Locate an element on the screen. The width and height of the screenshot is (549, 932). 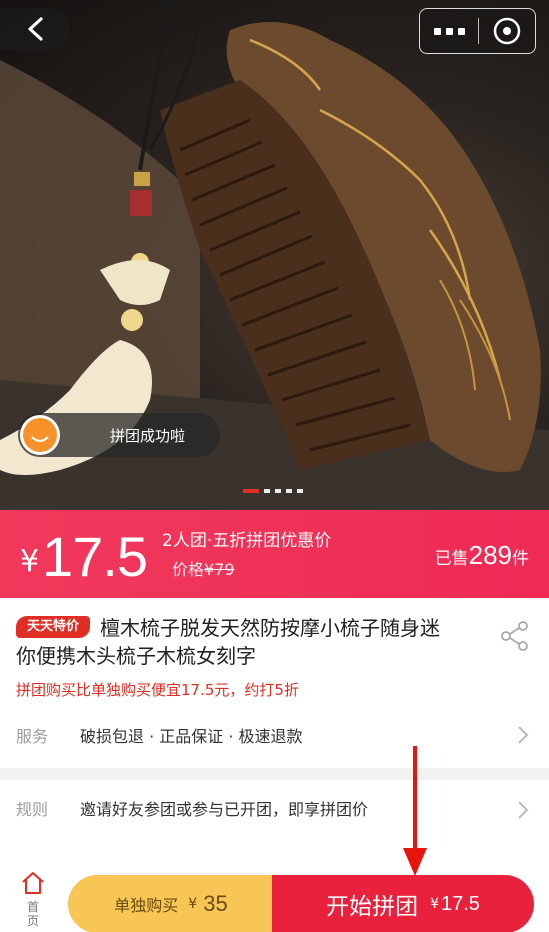
mini-program-capsule is located at coordinates (477, 31).